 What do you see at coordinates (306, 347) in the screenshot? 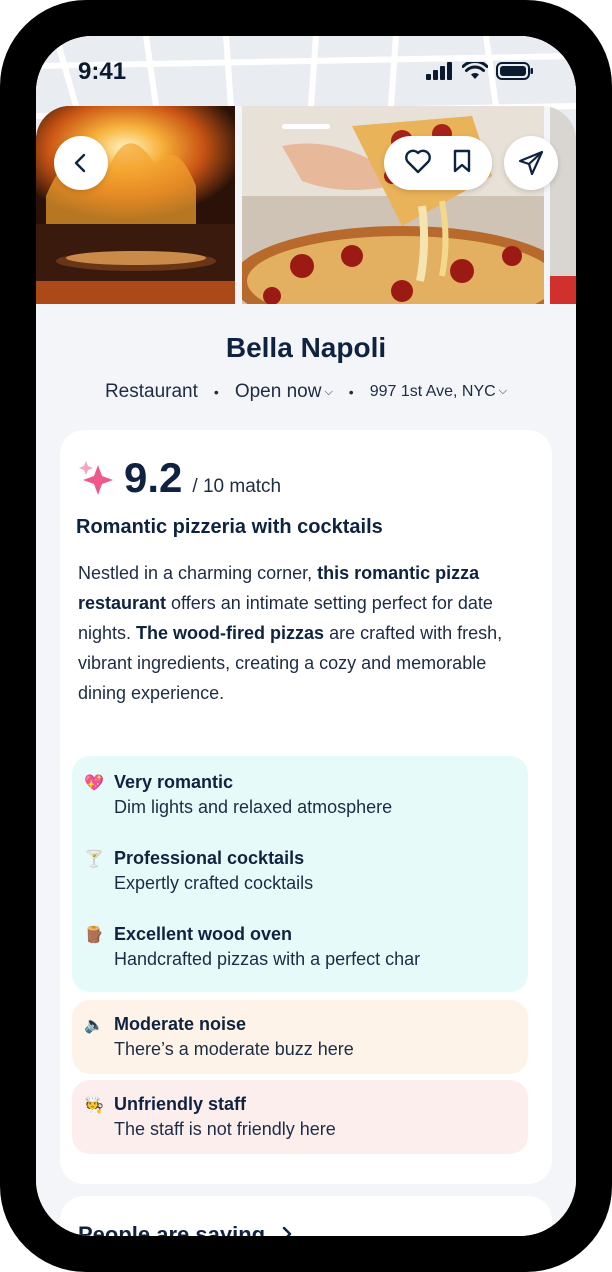
I see `restaurant-name: Bella Napoli` at bounding box center [306, 347].